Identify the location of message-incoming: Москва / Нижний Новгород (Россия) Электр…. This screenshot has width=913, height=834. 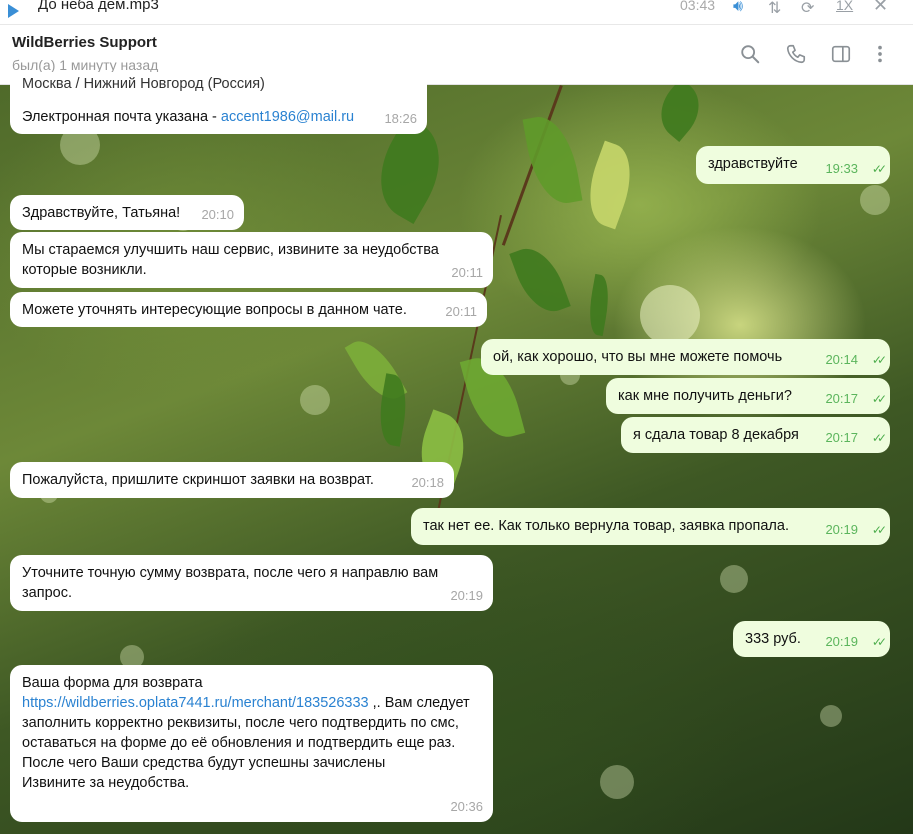
(218, 103).